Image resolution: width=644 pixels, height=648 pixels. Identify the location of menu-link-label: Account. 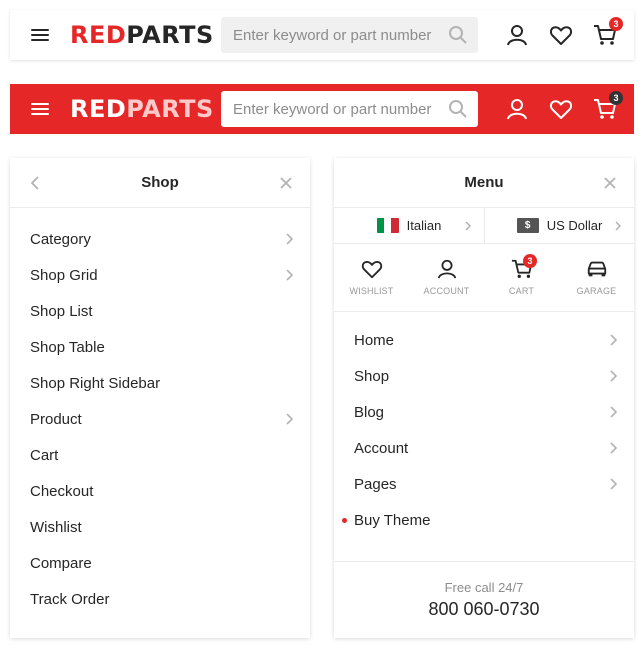
(381, 448).